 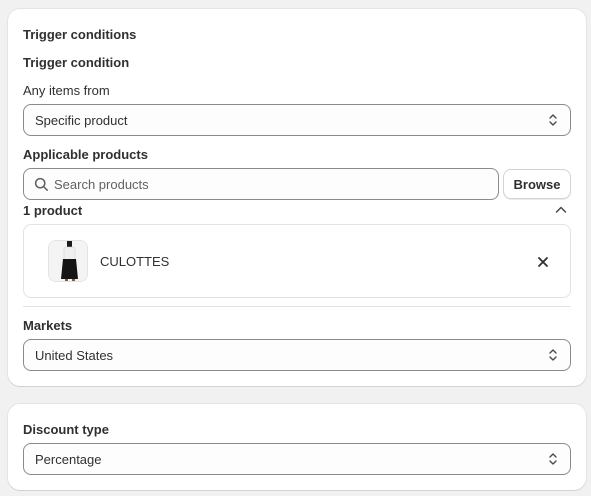 What do you see at coordinates (135, 261) in the screenshot?
I see `product-name: CULOTTES` at bounding box center [135, 261].